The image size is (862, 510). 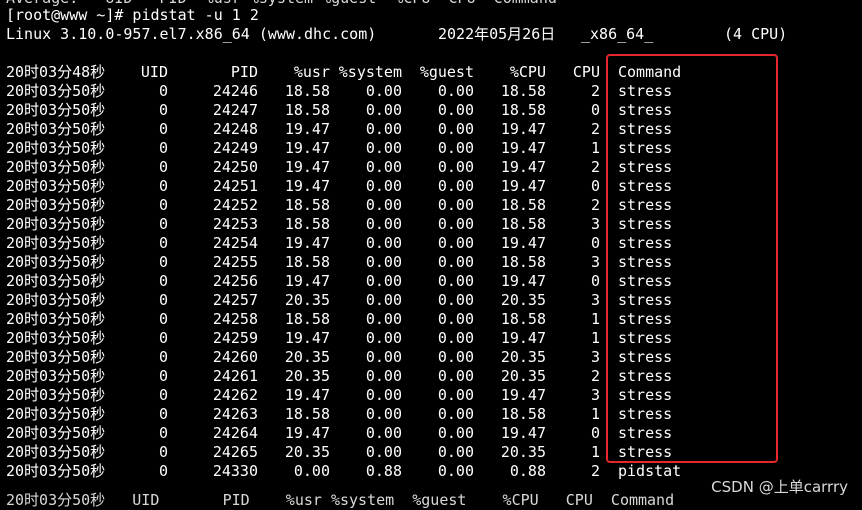 I want to click on cell-cpu-pct: 0.88, so click(x=527, y=471).